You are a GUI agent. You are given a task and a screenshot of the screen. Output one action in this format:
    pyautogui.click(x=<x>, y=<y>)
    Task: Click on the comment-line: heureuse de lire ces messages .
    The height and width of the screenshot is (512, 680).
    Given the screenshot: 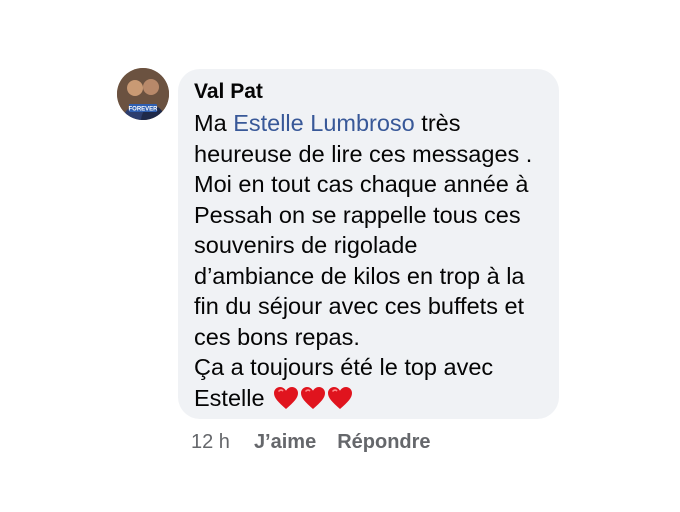 What is the action you would take?
    pyautogui.click(x=363, y=153)
    